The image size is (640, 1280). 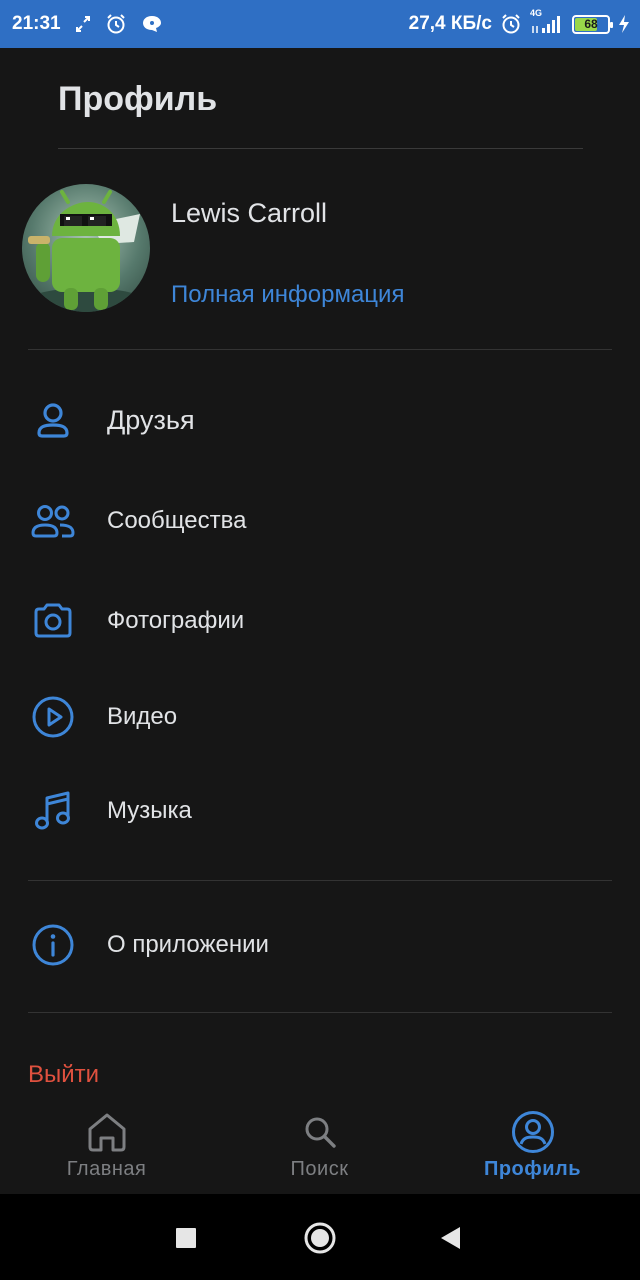 What do you see at coordinates (53, 945) in the screenshot?
I see `info-icon` at bounding box center [53, 945].